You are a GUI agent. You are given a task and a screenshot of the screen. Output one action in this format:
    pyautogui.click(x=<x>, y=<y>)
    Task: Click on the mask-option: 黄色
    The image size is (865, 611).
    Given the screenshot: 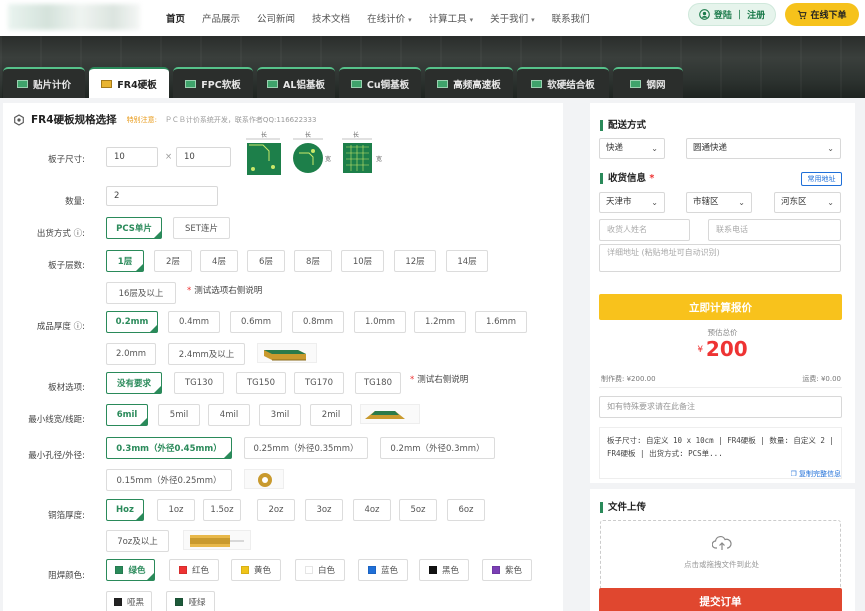 What is the action you would take?
    pyautogui.click(x=256, y=570)
    